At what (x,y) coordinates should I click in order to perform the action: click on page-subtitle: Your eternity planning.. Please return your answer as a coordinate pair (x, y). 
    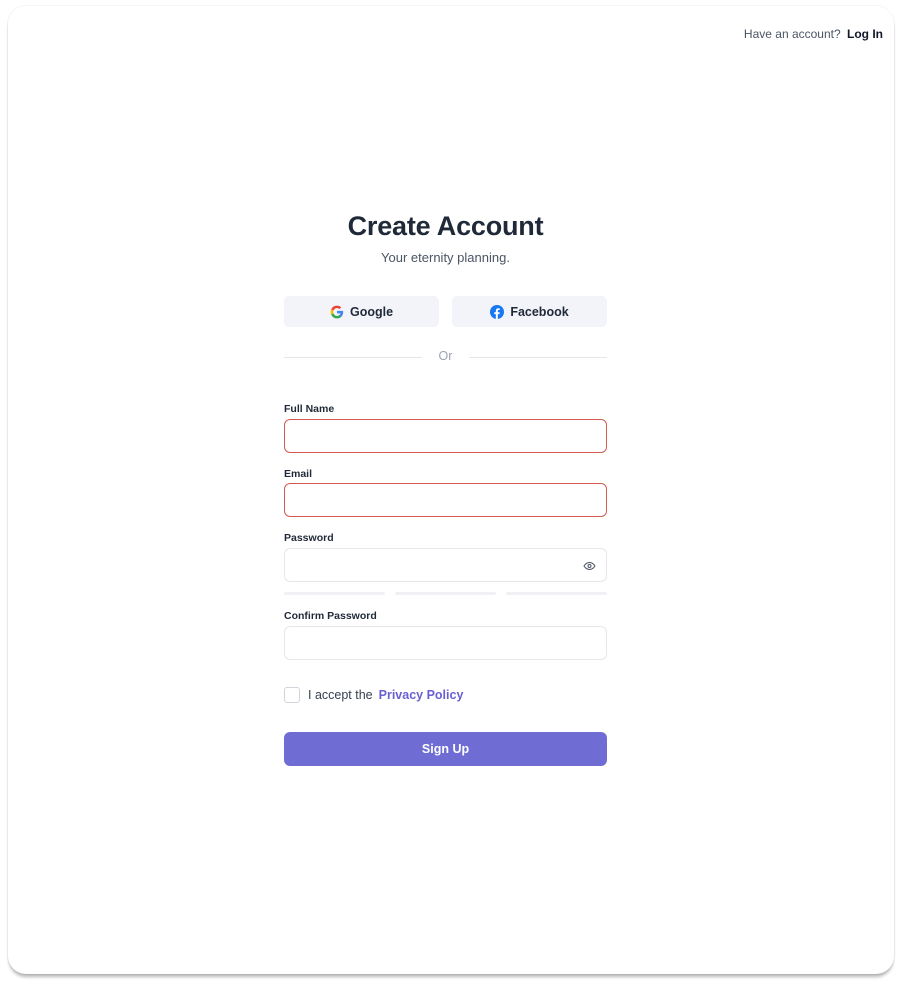
    Looking at the image, I should click on (445, 257).